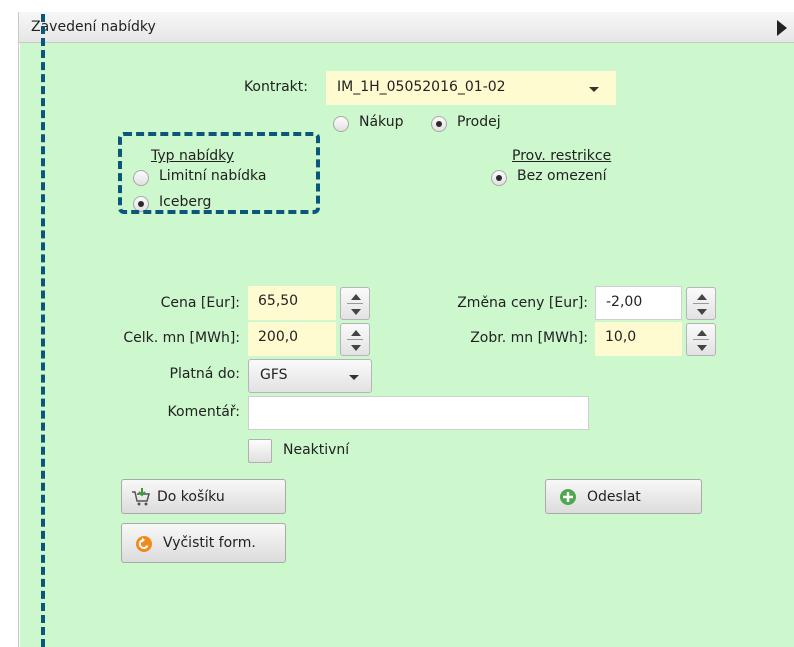  What do you see at coordinates (621, 337) in the screenshot?
I see `display-qty-value: 10,0` at bounding box center [621, 337].